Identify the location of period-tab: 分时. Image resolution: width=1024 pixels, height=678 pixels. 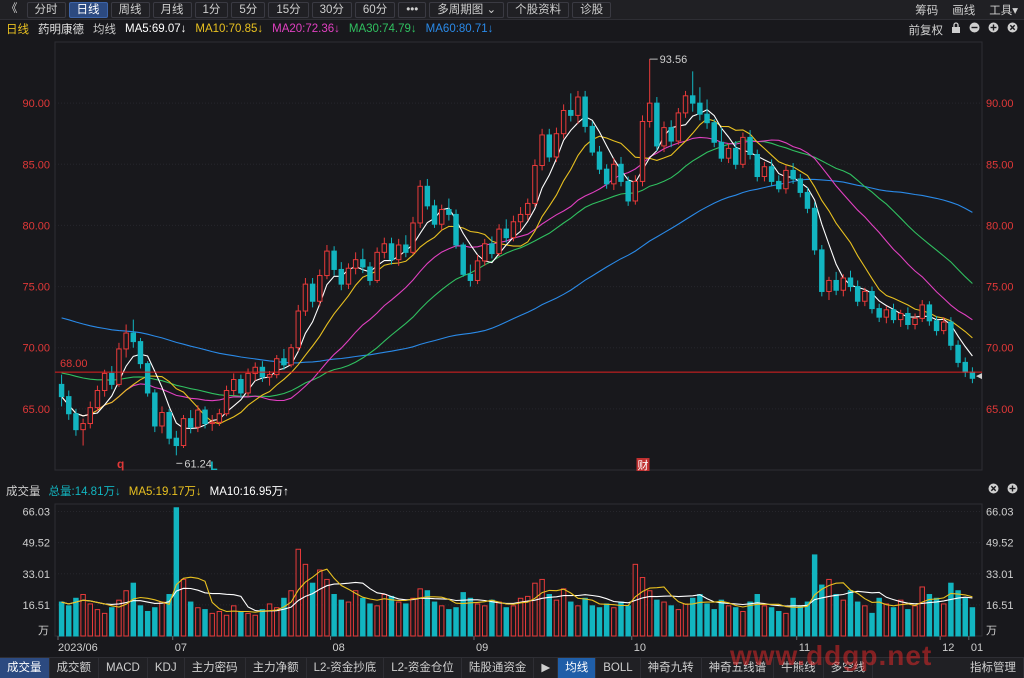
(46, 9).